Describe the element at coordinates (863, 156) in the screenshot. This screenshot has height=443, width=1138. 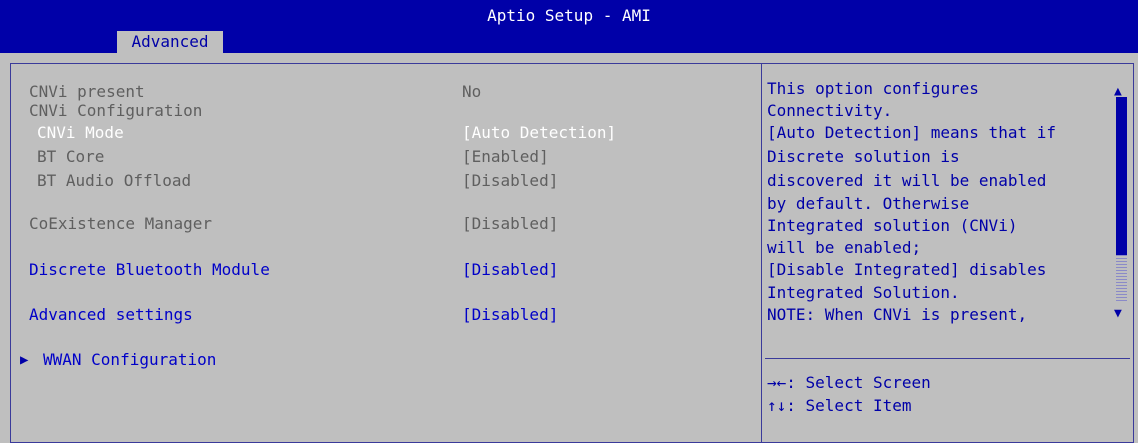
I see `help-line: Discrete solution is` at that location.